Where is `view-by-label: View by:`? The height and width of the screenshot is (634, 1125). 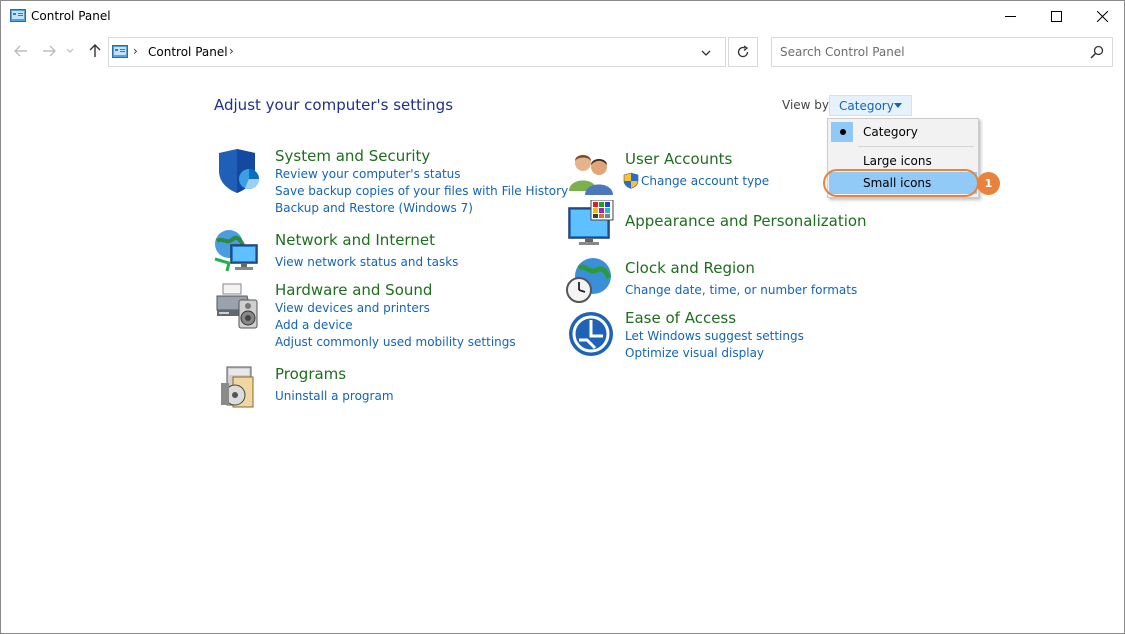
view-by-label: View by: is located at coordinates (807, 105).